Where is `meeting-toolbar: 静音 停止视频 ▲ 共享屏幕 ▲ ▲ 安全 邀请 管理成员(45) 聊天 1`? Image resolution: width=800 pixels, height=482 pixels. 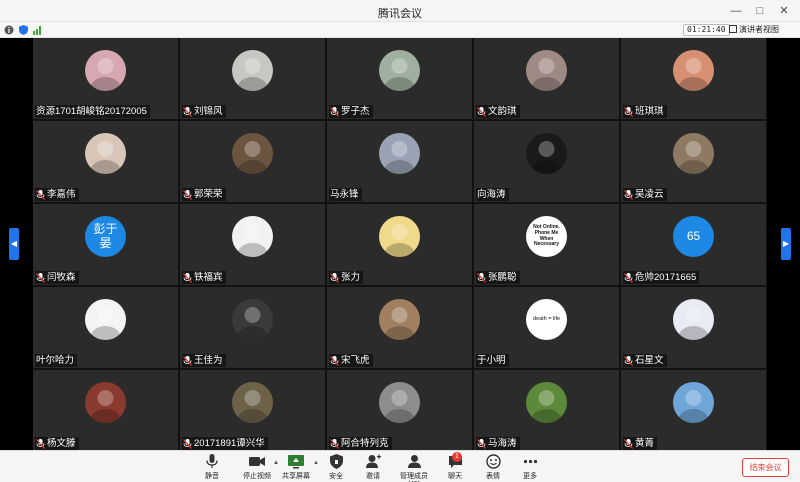
meeting-toolbar: 静音 停止视频 ▲ 共享屏幕 ▲ ▲ 安全 邀请 管理成员(45) 聊天 1 is located at coordinates (400, 466).